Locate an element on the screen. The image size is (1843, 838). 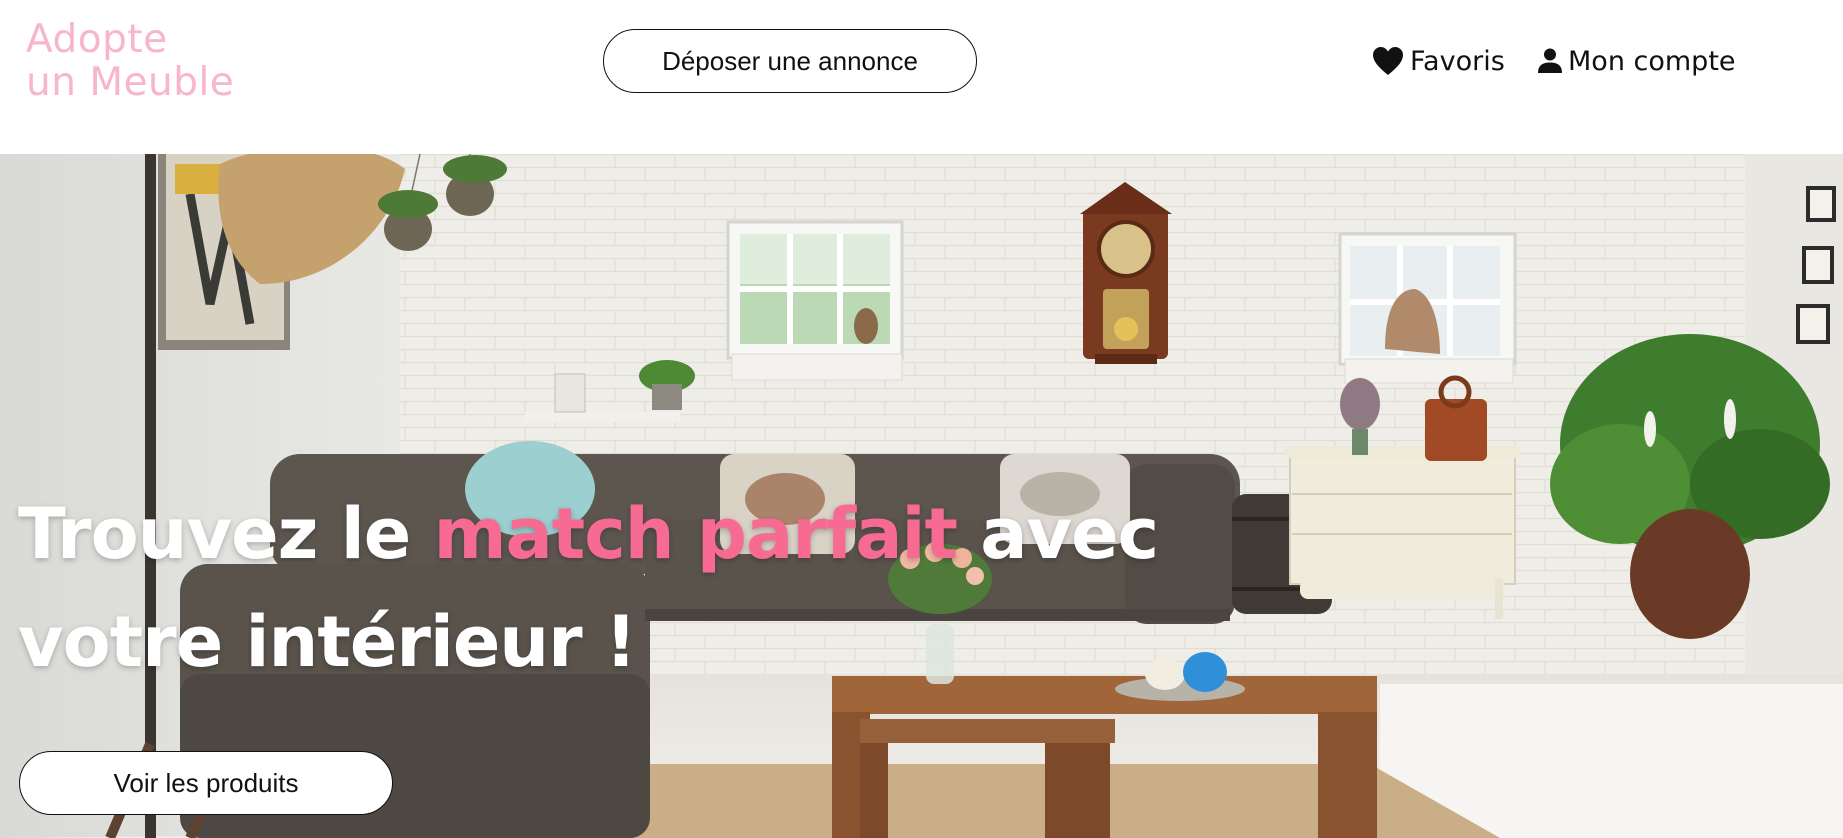
headline-line-2: votre intérieur ! is located at coordinates (327, 642).